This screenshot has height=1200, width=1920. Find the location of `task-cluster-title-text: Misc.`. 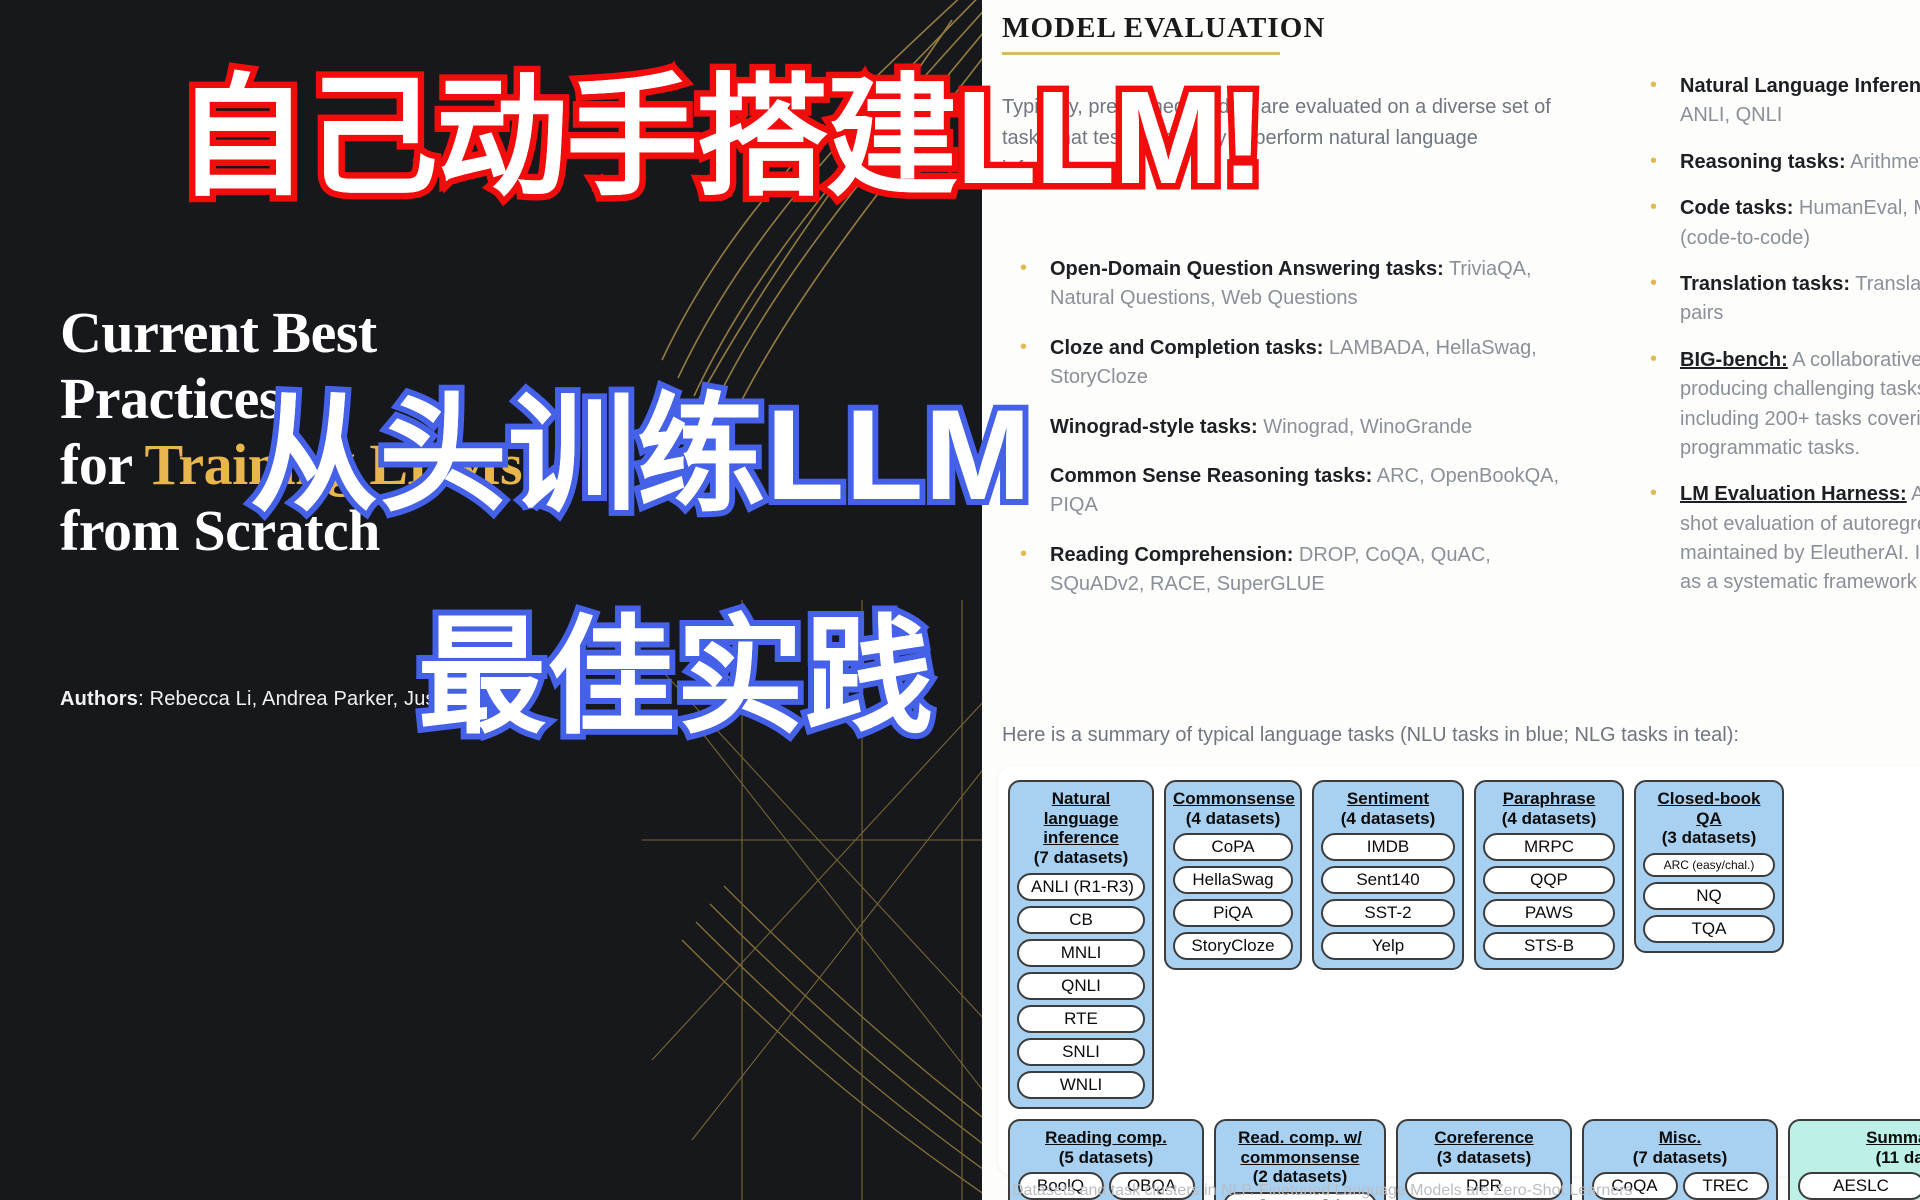

task-cluster-title-text: Misc. is located at coordinates (1680, 1137).